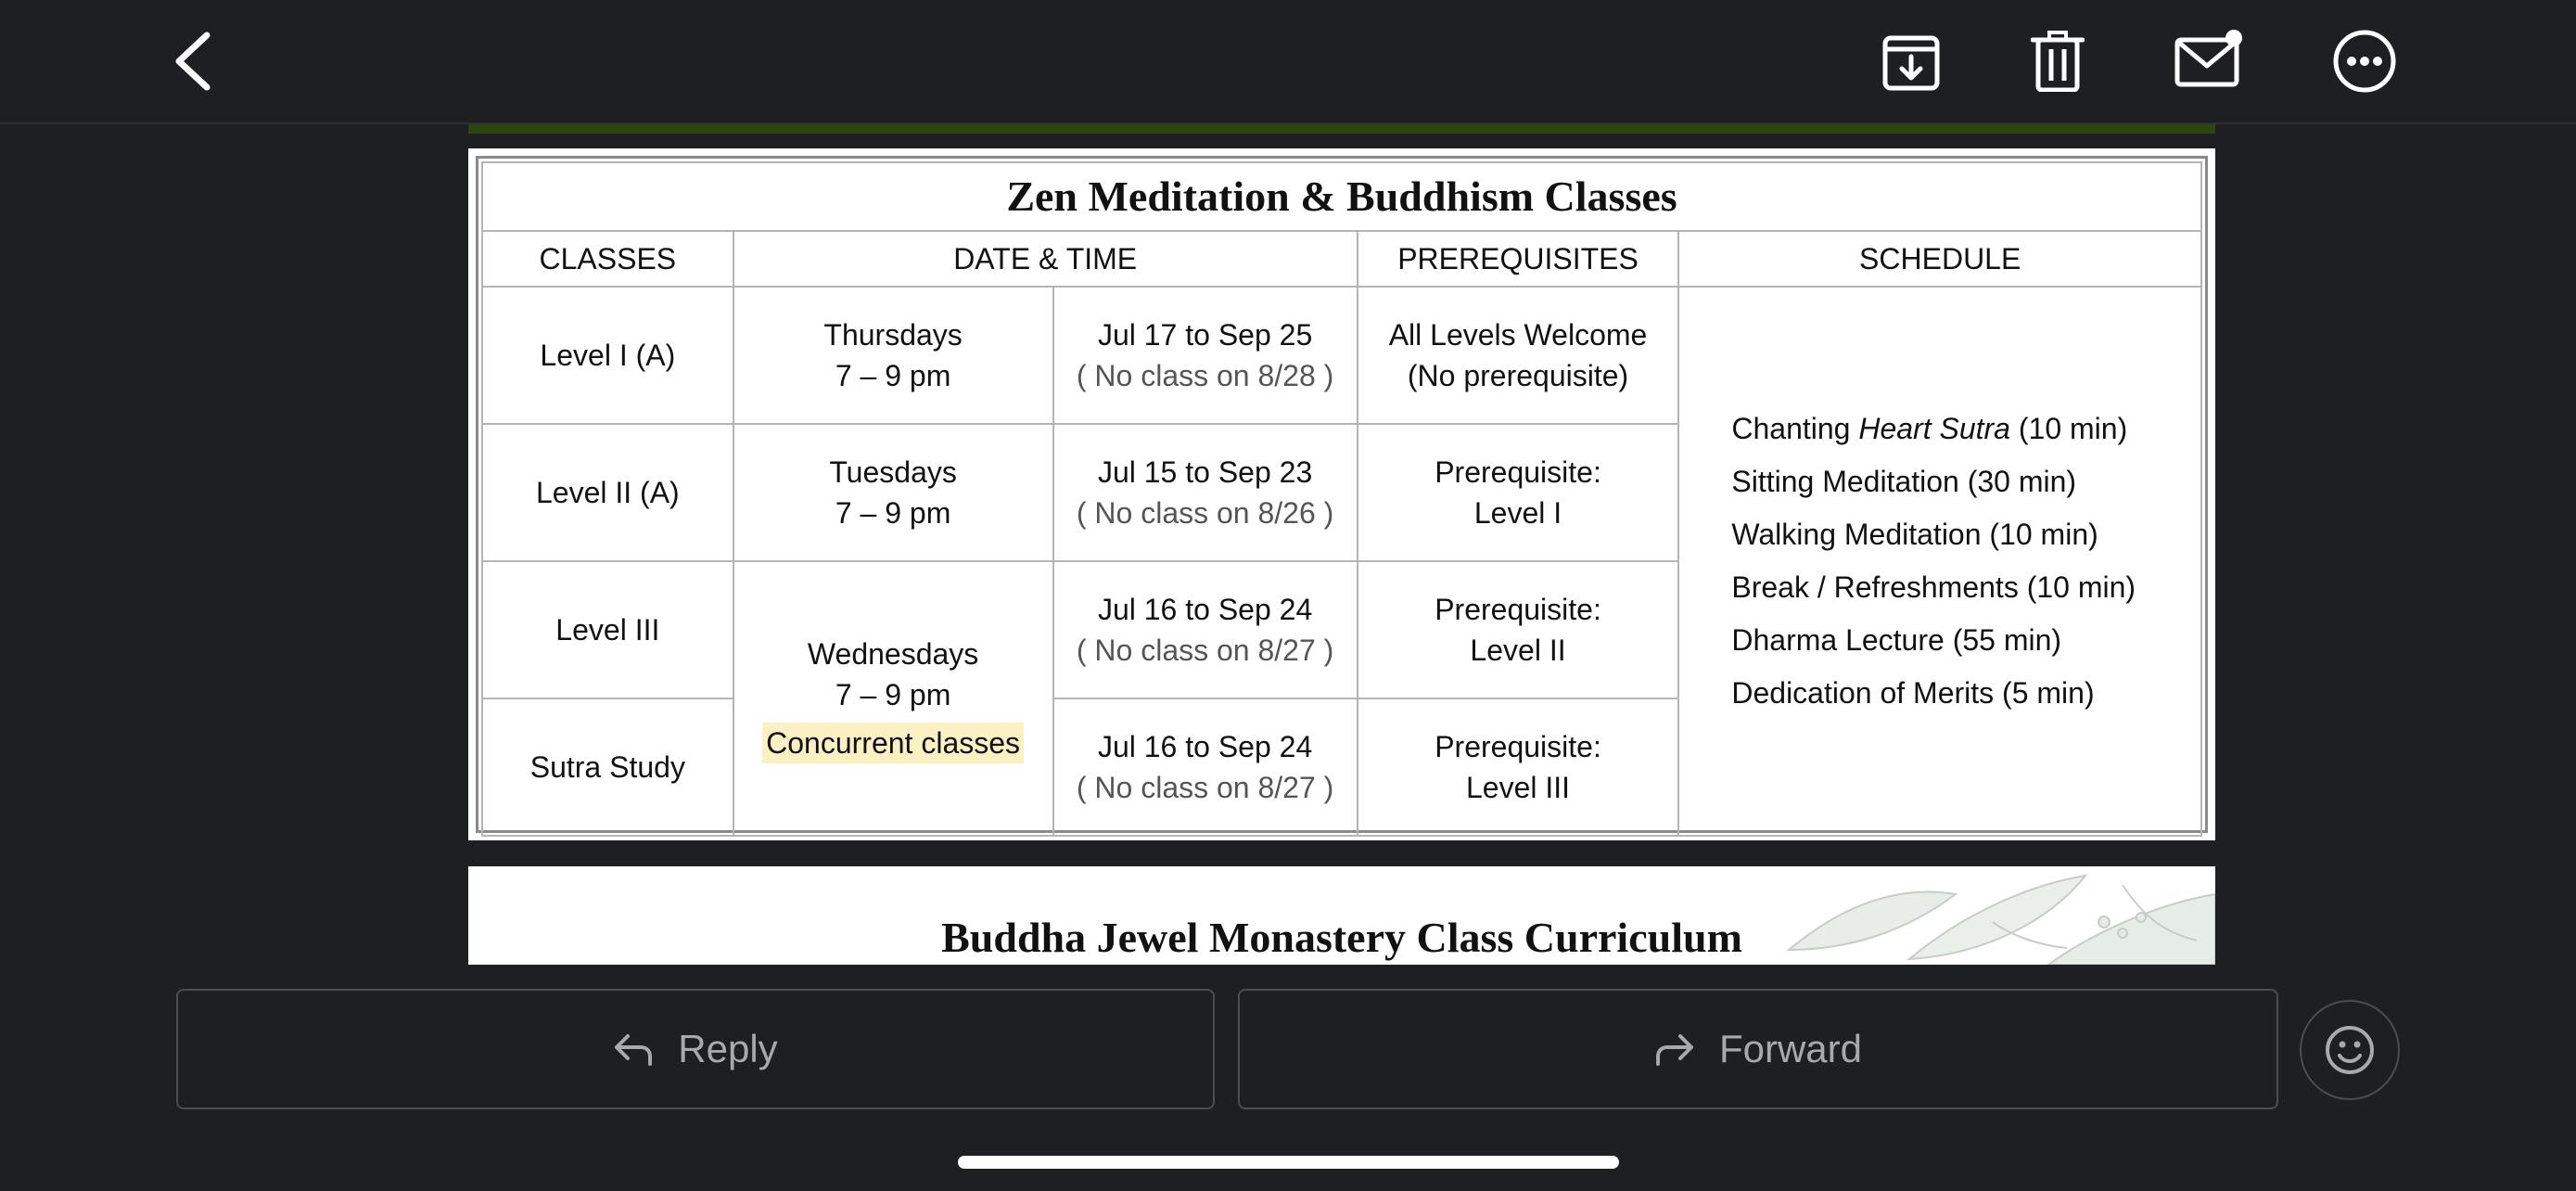 The image size is (2576, 1191). I want to click on curriculum-title: Buddha Jewel Monastery Class Curriculum, so click(1341, 937).